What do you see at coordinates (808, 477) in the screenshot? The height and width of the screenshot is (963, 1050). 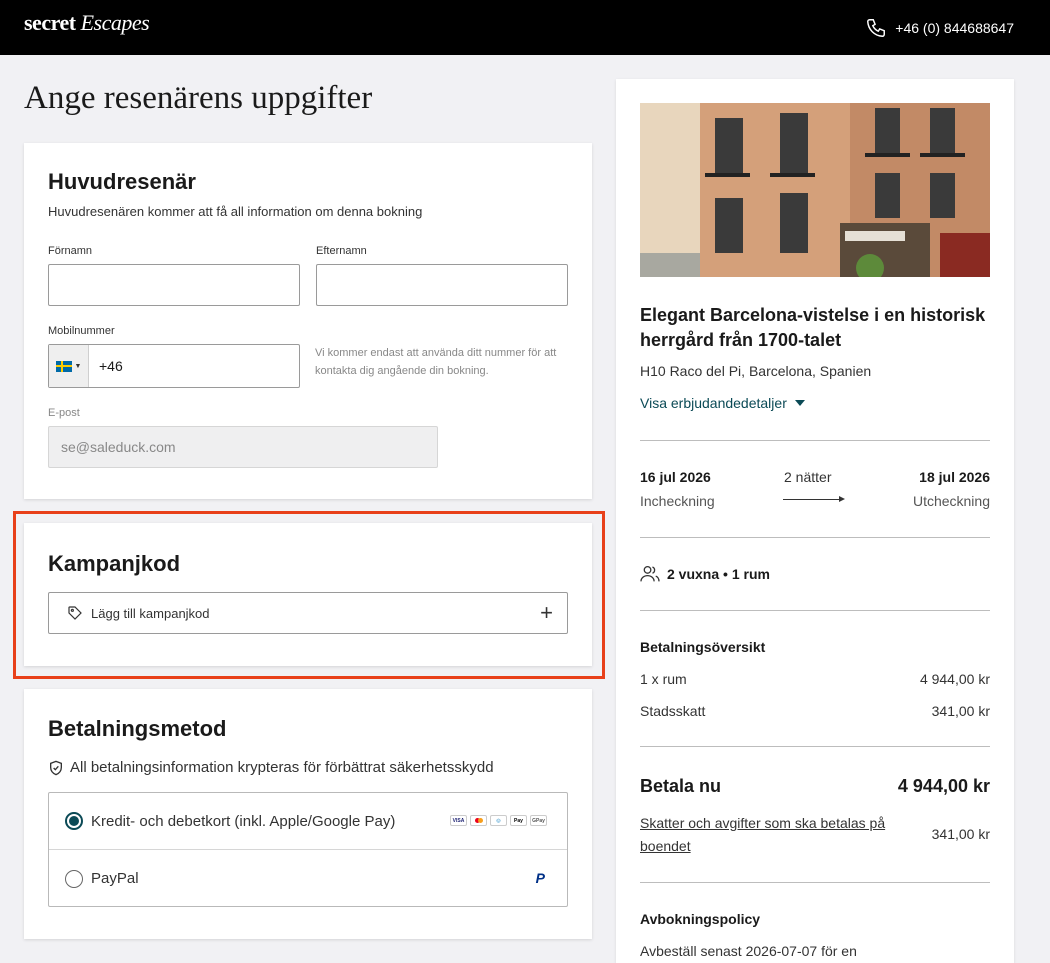 I see `nights-count: 2 nätter` at bounding box center [808, 477].